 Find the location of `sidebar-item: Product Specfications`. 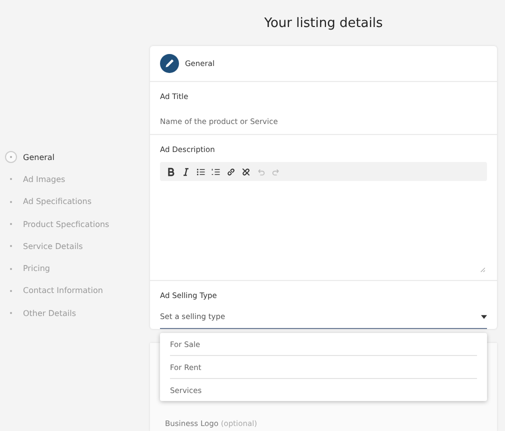

sidebar-item: Product Specfications is located at coordinates (75, 224).